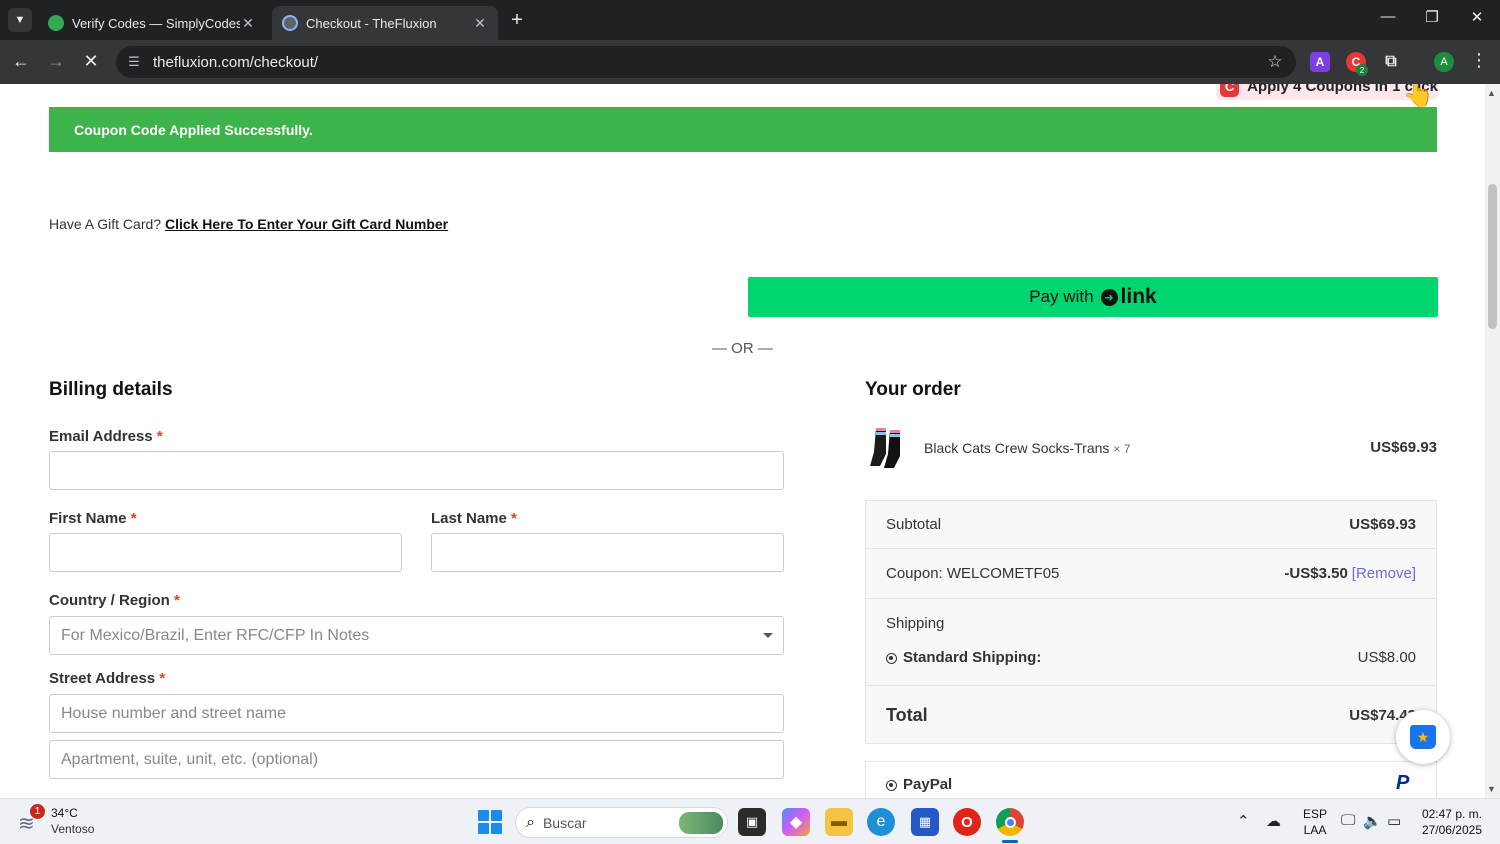 This screenshot has height=844, width=1500. What do you see at coordinates (1403, 783) in the screenshot?
I see `paypal-logo-icon: P` at bounding box center [1403, 783].